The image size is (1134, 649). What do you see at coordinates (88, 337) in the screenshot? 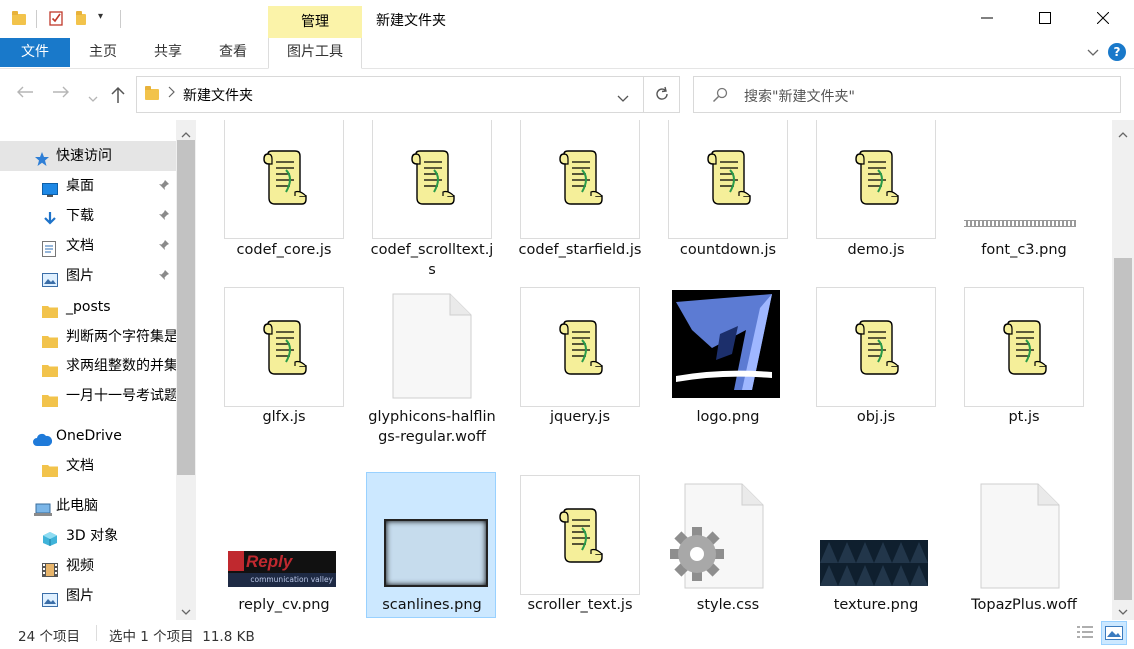
I see `sidebar-item: 判断两个字符集是` at bounding box center [88, 337].